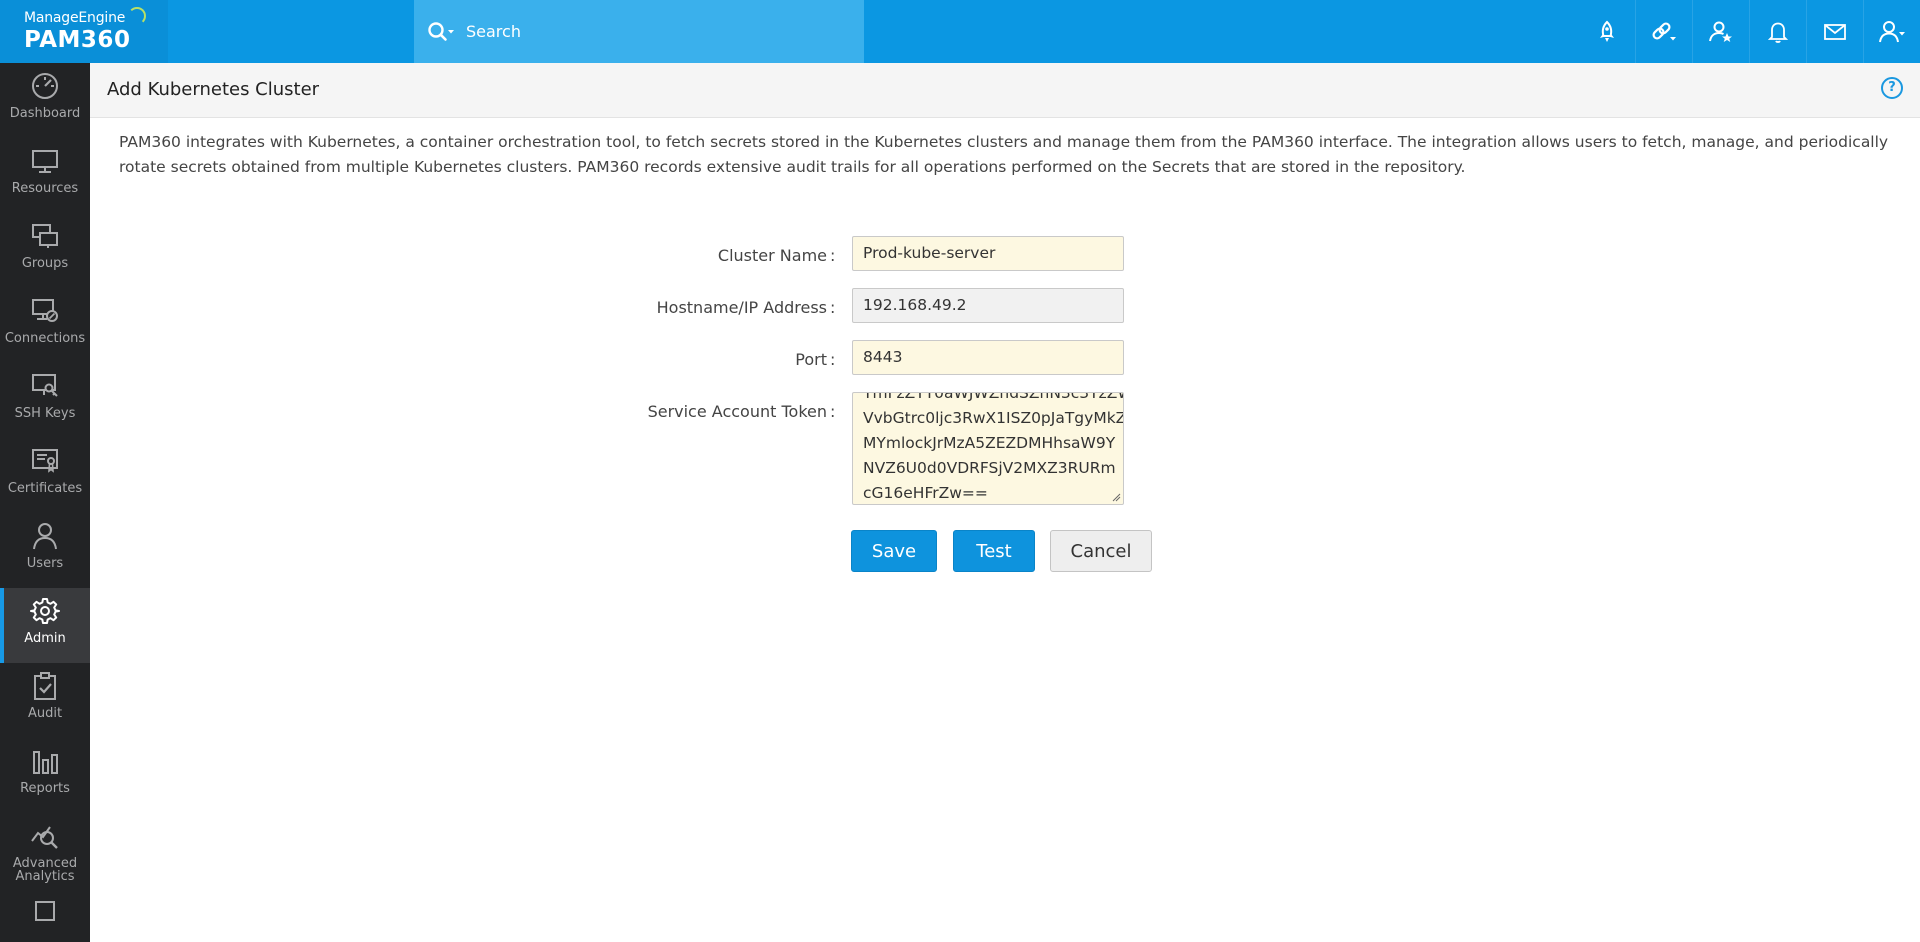 The height and width of the screenshot is (942, 1920). Describe the element at coordinates (1834, 31) in the screenshot. I see `mail-icon` at that location.